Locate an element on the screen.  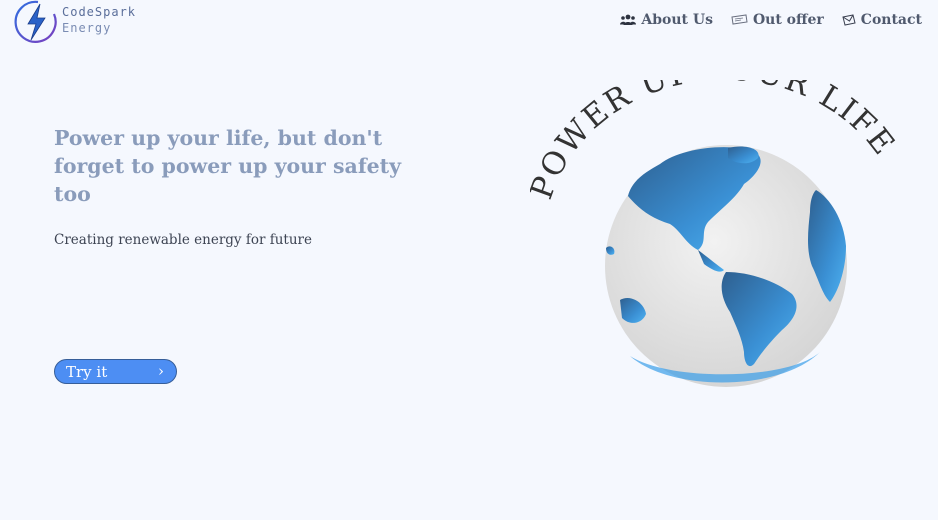
hero-subtitle: Creating renewable energy for future is located at coordinates (183, 240).